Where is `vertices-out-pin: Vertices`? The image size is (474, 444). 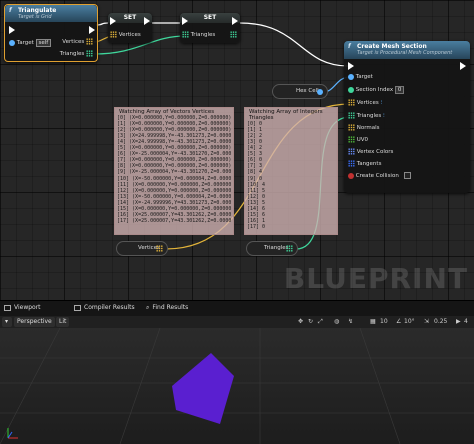
vertices-out-pin: Vertices is located at coordinates (77, 42).